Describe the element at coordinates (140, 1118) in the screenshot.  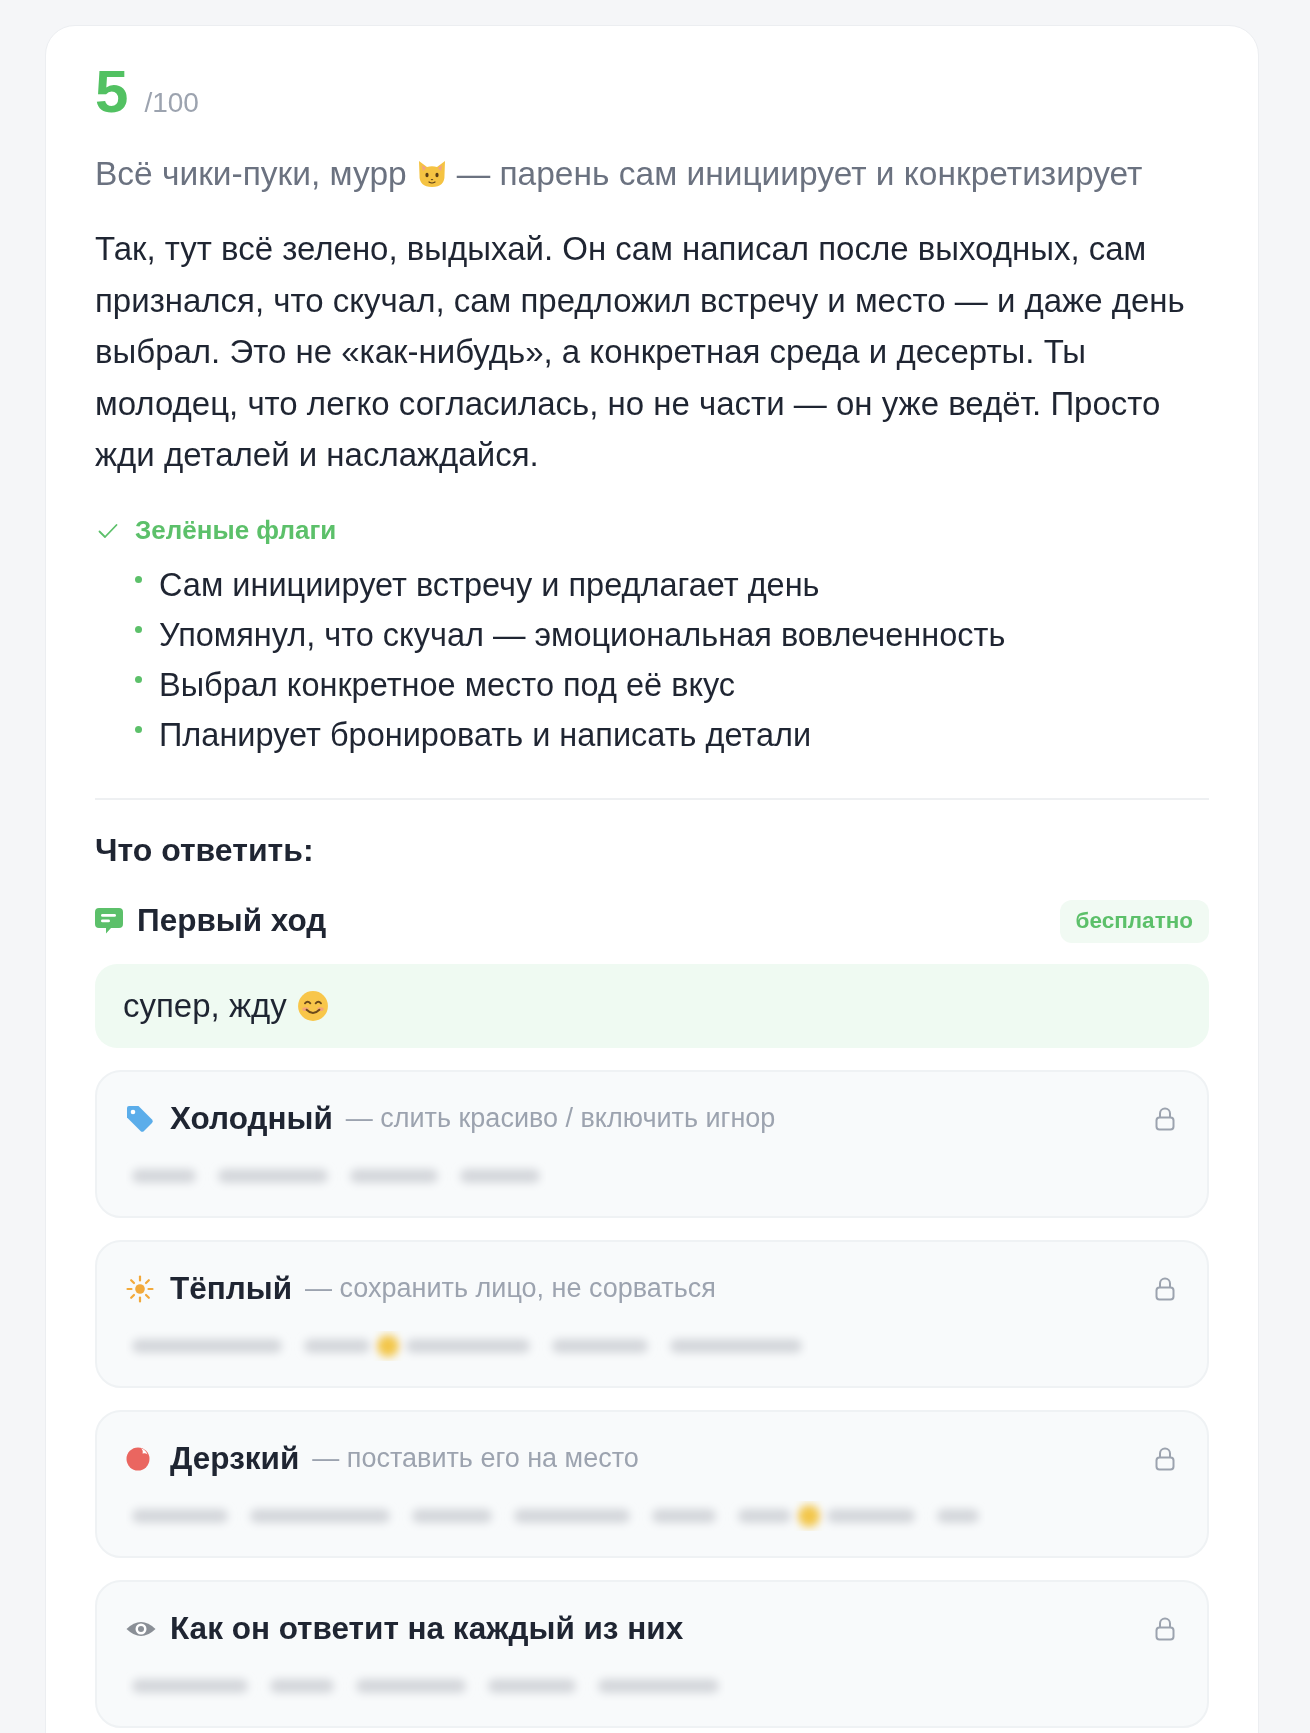
I see `tag-icon` at that location.